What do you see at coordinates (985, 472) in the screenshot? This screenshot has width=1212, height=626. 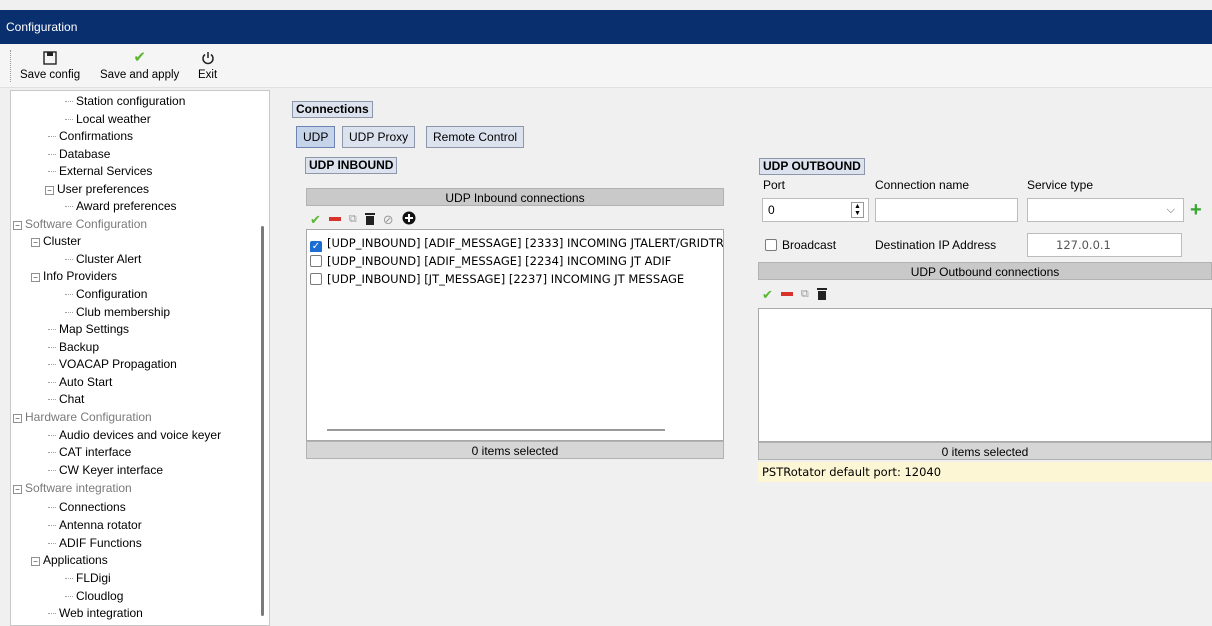 I see `rotator-port-hint: PSTRotator default port: 12040` at bounding box center [985, 472].